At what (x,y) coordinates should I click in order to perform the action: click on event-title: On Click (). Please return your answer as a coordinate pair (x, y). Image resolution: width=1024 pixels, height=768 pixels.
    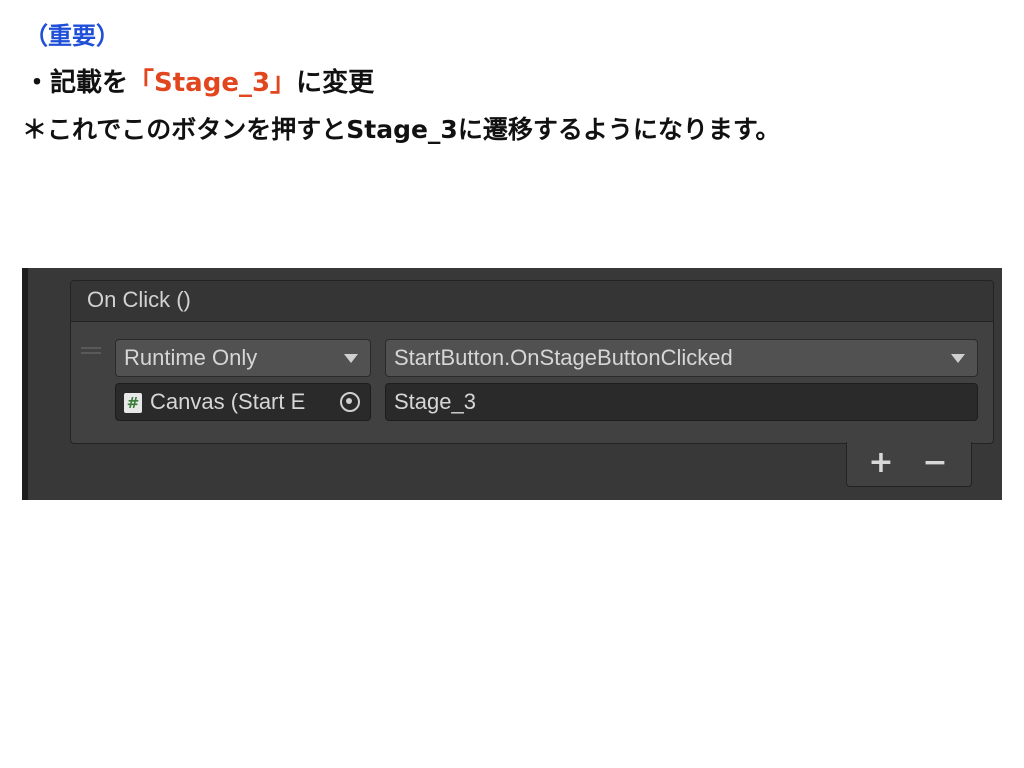
    Looking at the image, I should click on (139, 299).